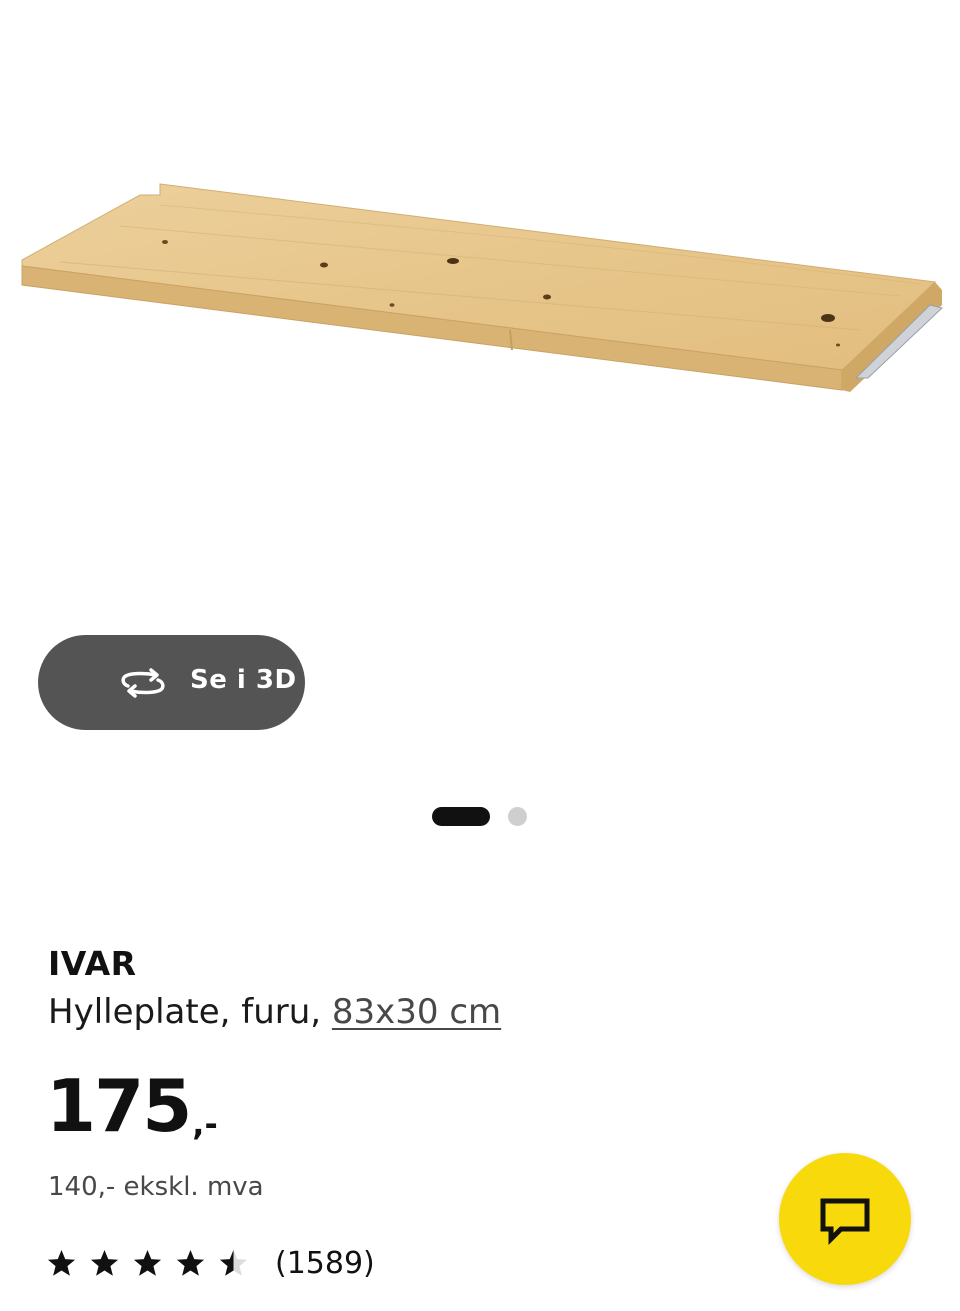 The width and height of the screenshot is (960, 1311). Describe the element at coordinates (156, 1187) in the screenshot. I see `price-ex-vat: 140,- ekskl. mva` at that location.